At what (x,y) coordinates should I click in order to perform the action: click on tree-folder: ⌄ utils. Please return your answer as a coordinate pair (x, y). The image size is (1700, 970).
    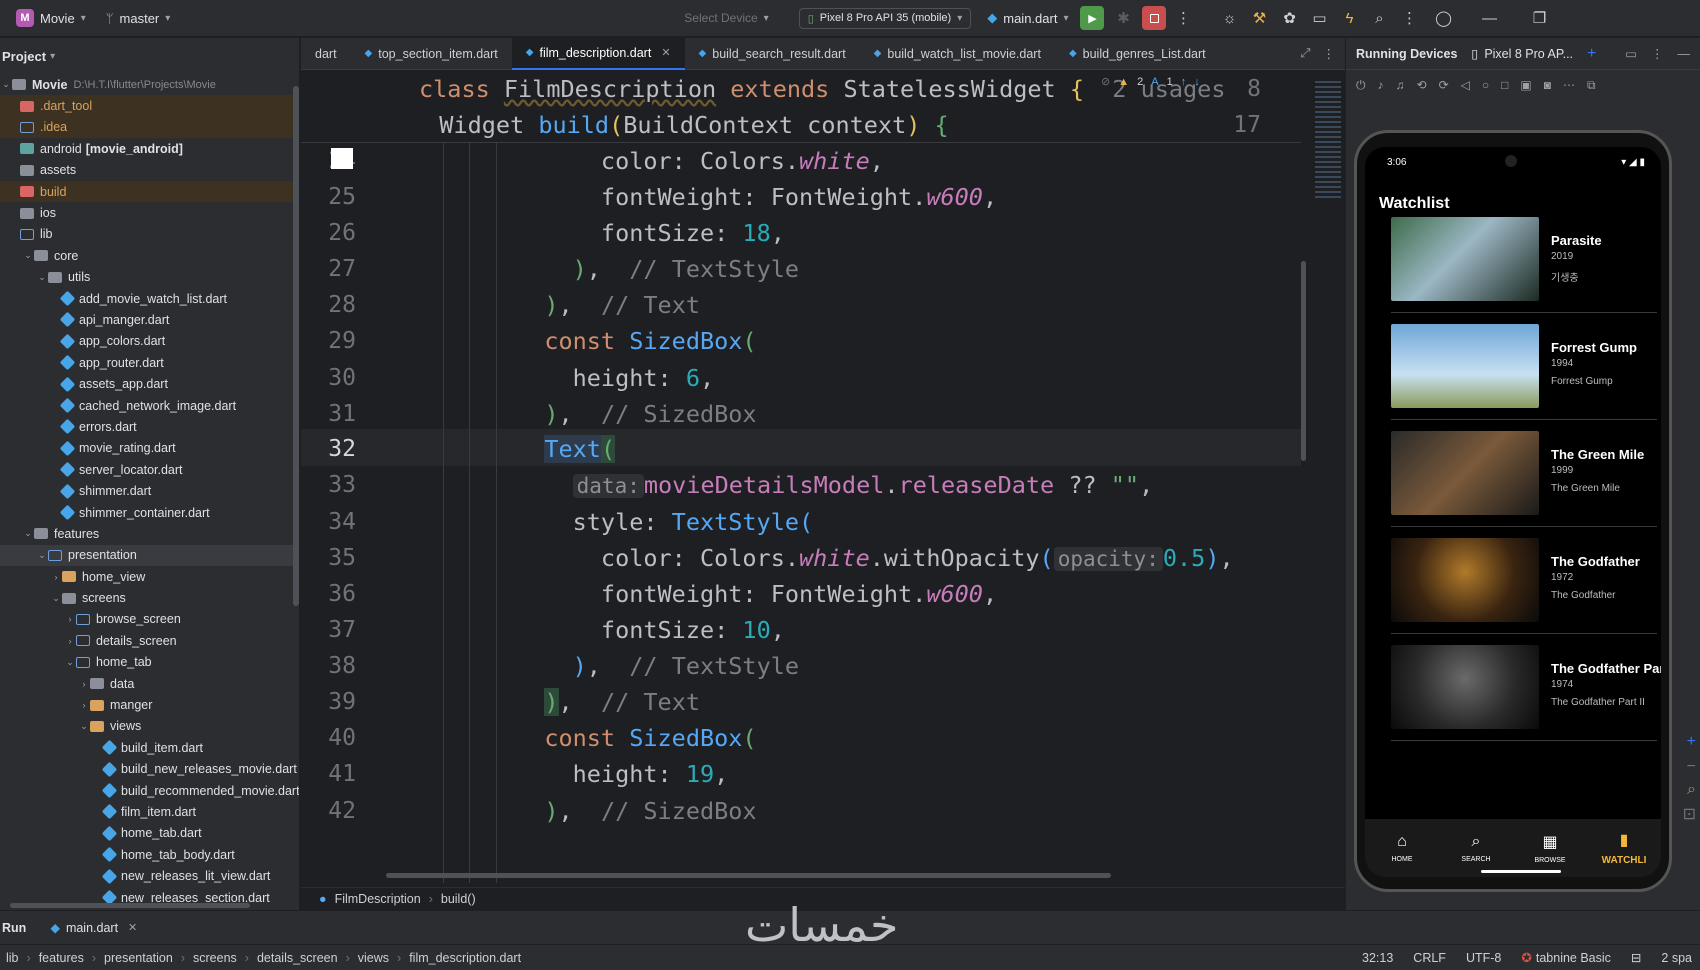
    Looking at the image, I should click on (149, 277).